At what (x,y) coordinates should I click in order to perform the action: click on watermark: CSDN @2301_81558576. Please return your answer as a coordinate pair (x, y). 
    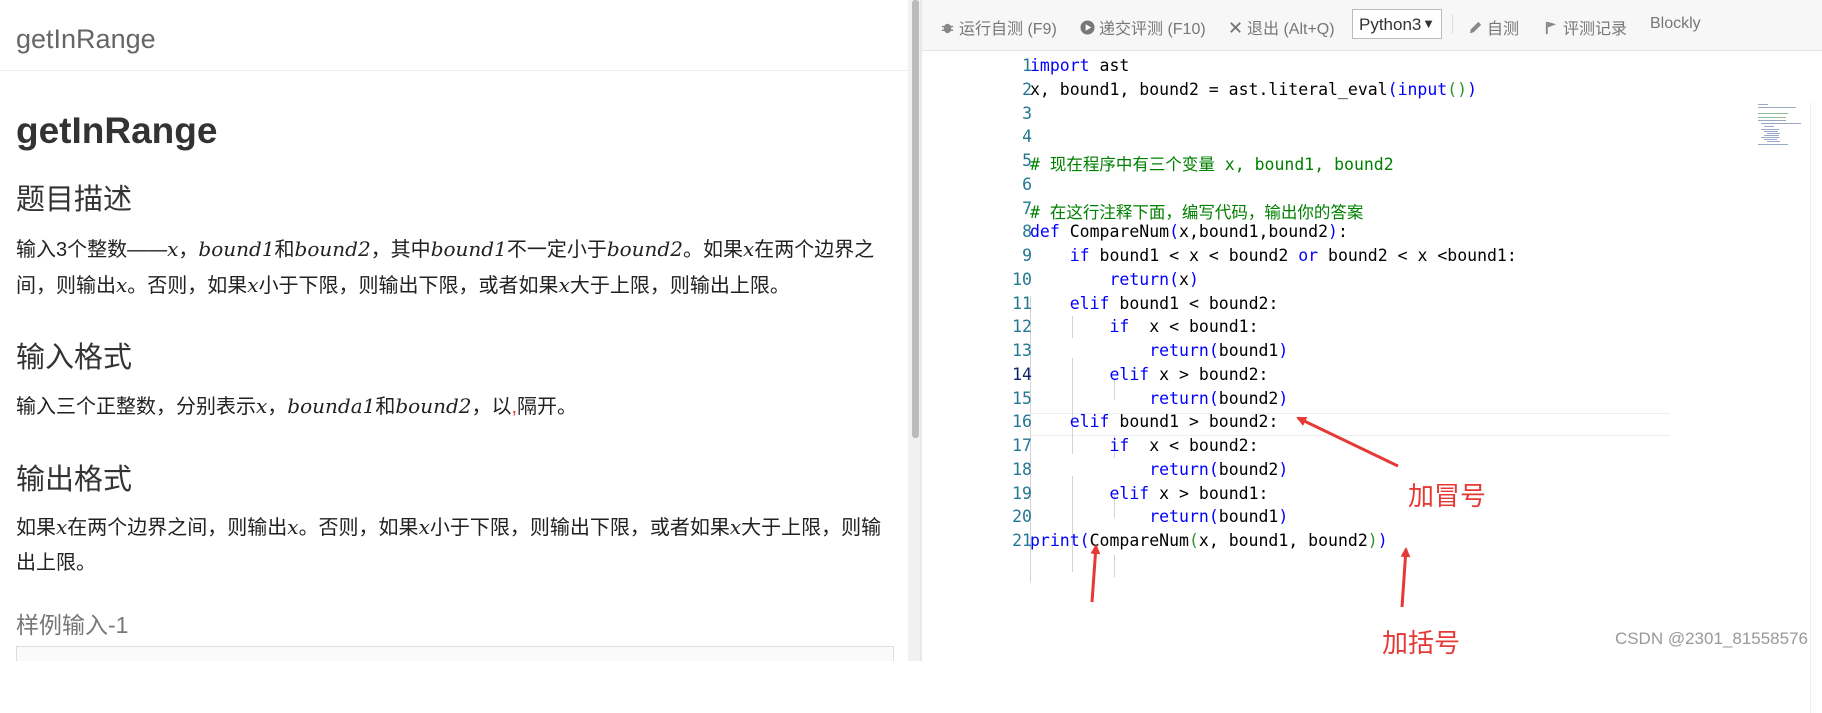
    Looking at the image, I should click on (1711, 638).